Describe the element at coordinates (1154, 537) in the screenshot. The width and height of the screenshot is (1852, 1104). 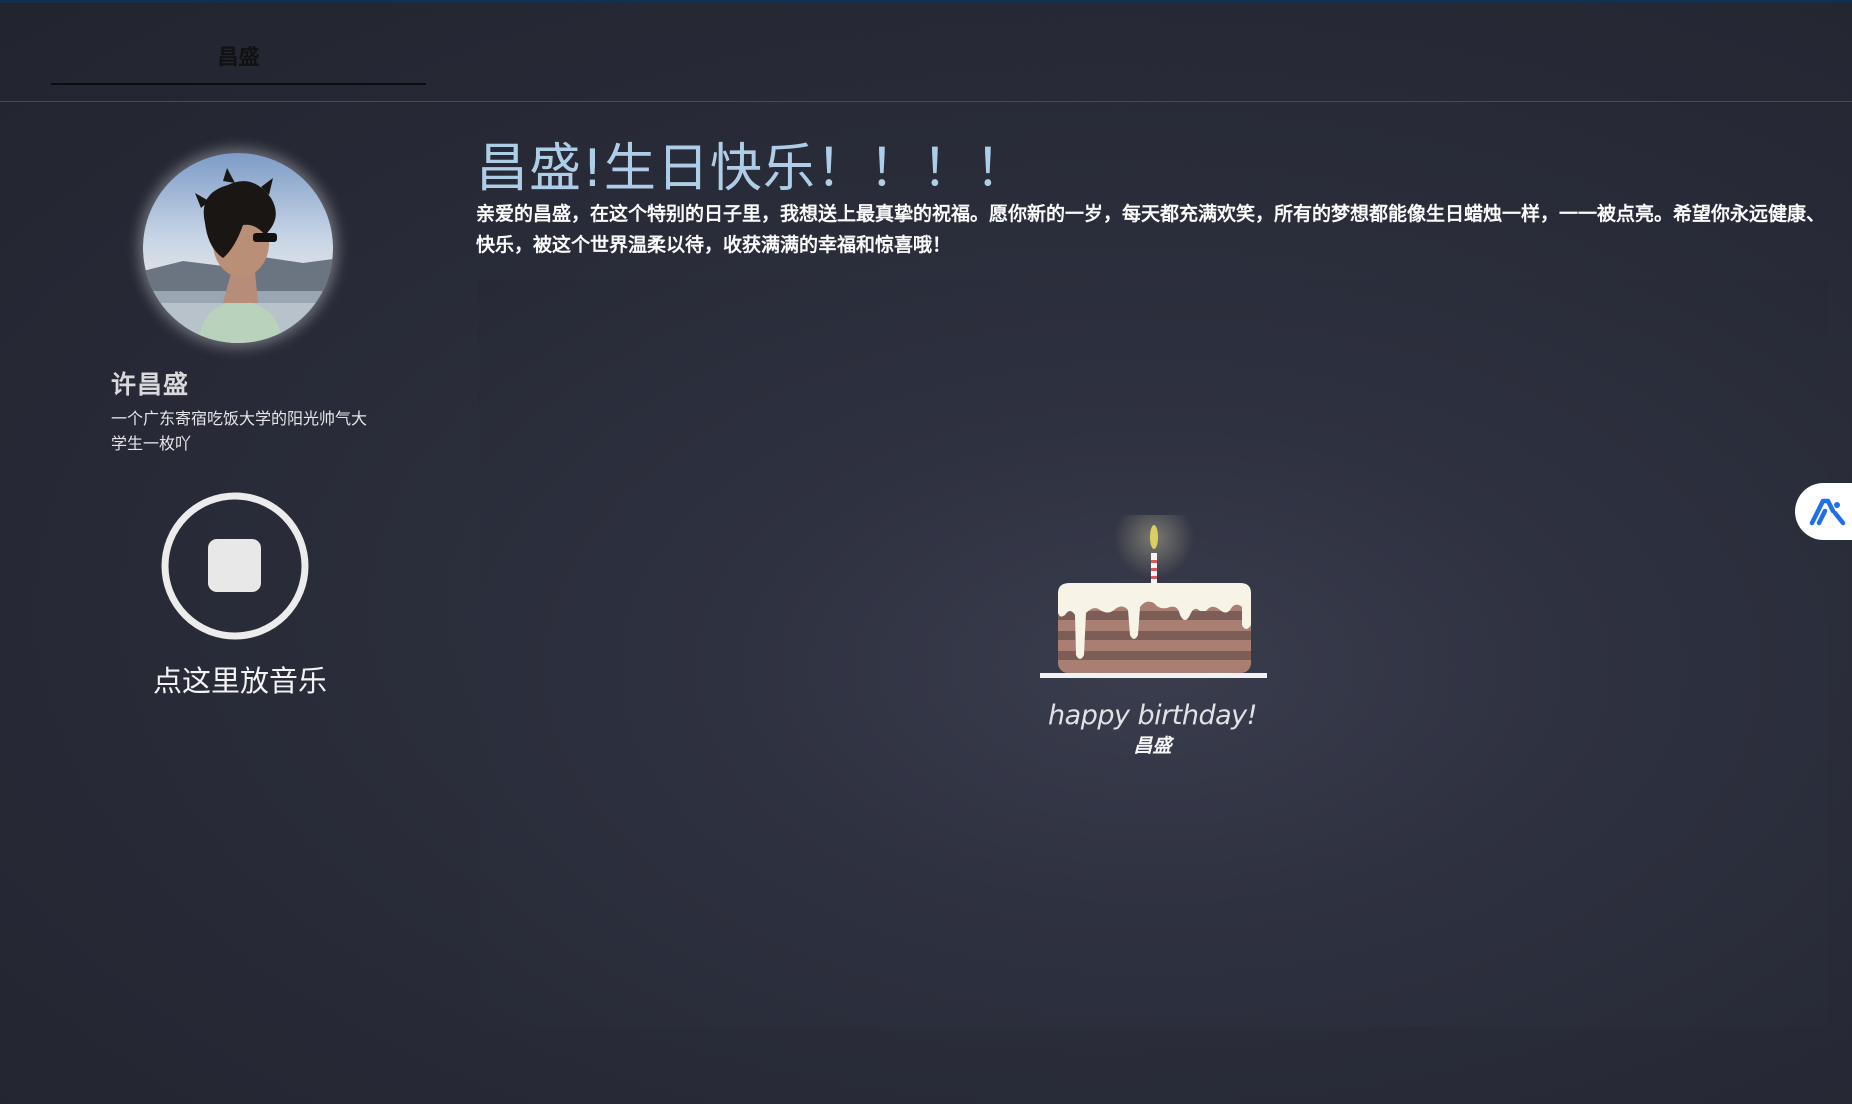
I see `candle-flame` at that location.